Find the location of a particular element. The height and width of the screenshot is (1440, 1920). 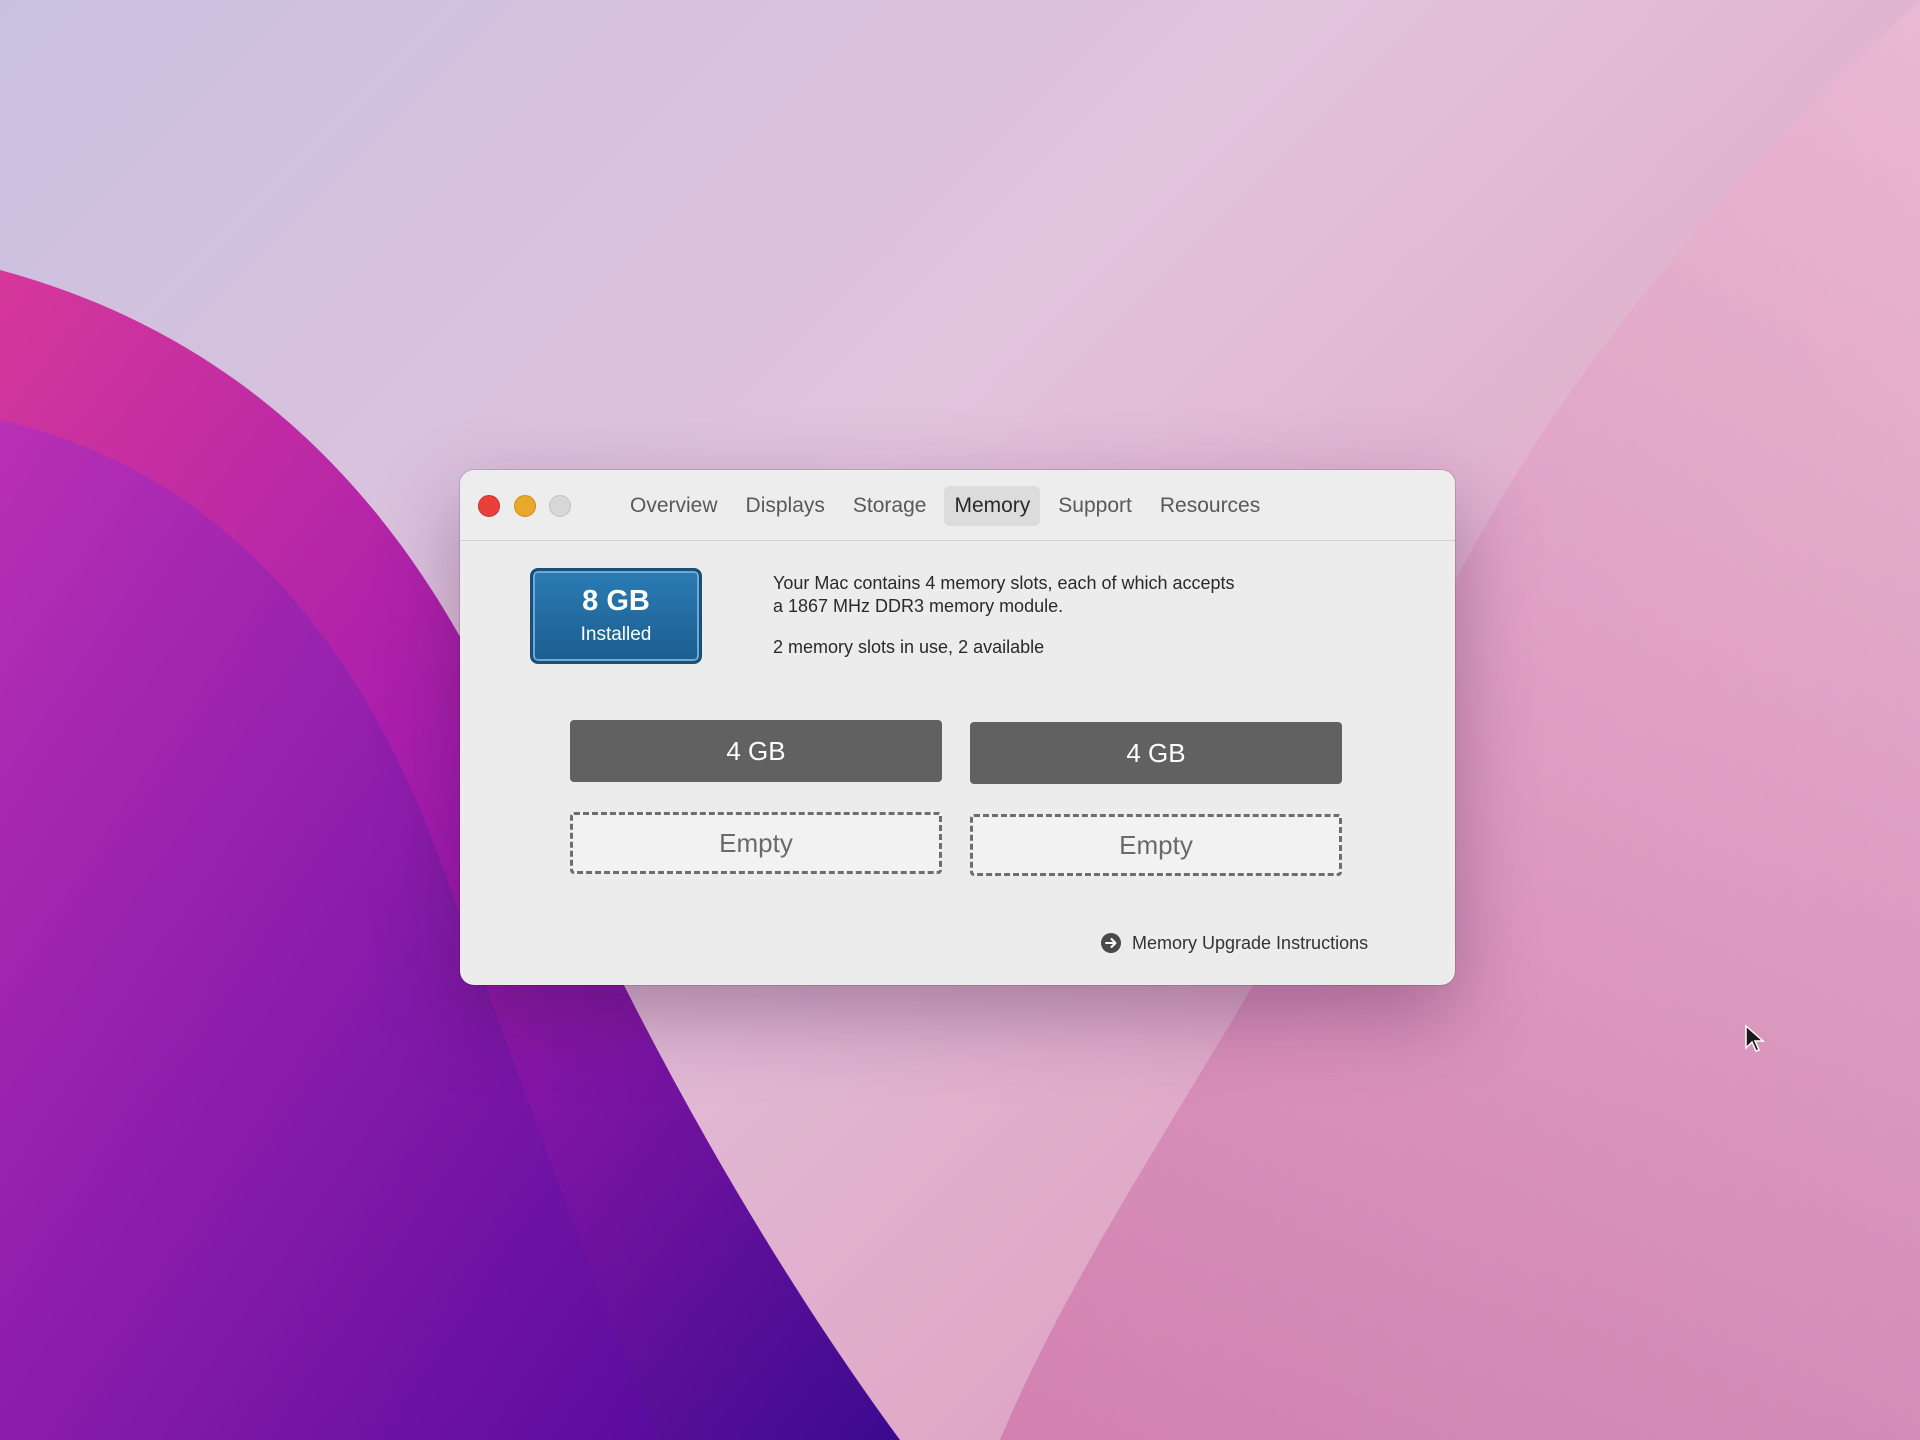

installed-label: Installed is located at coordinates (616, 634).